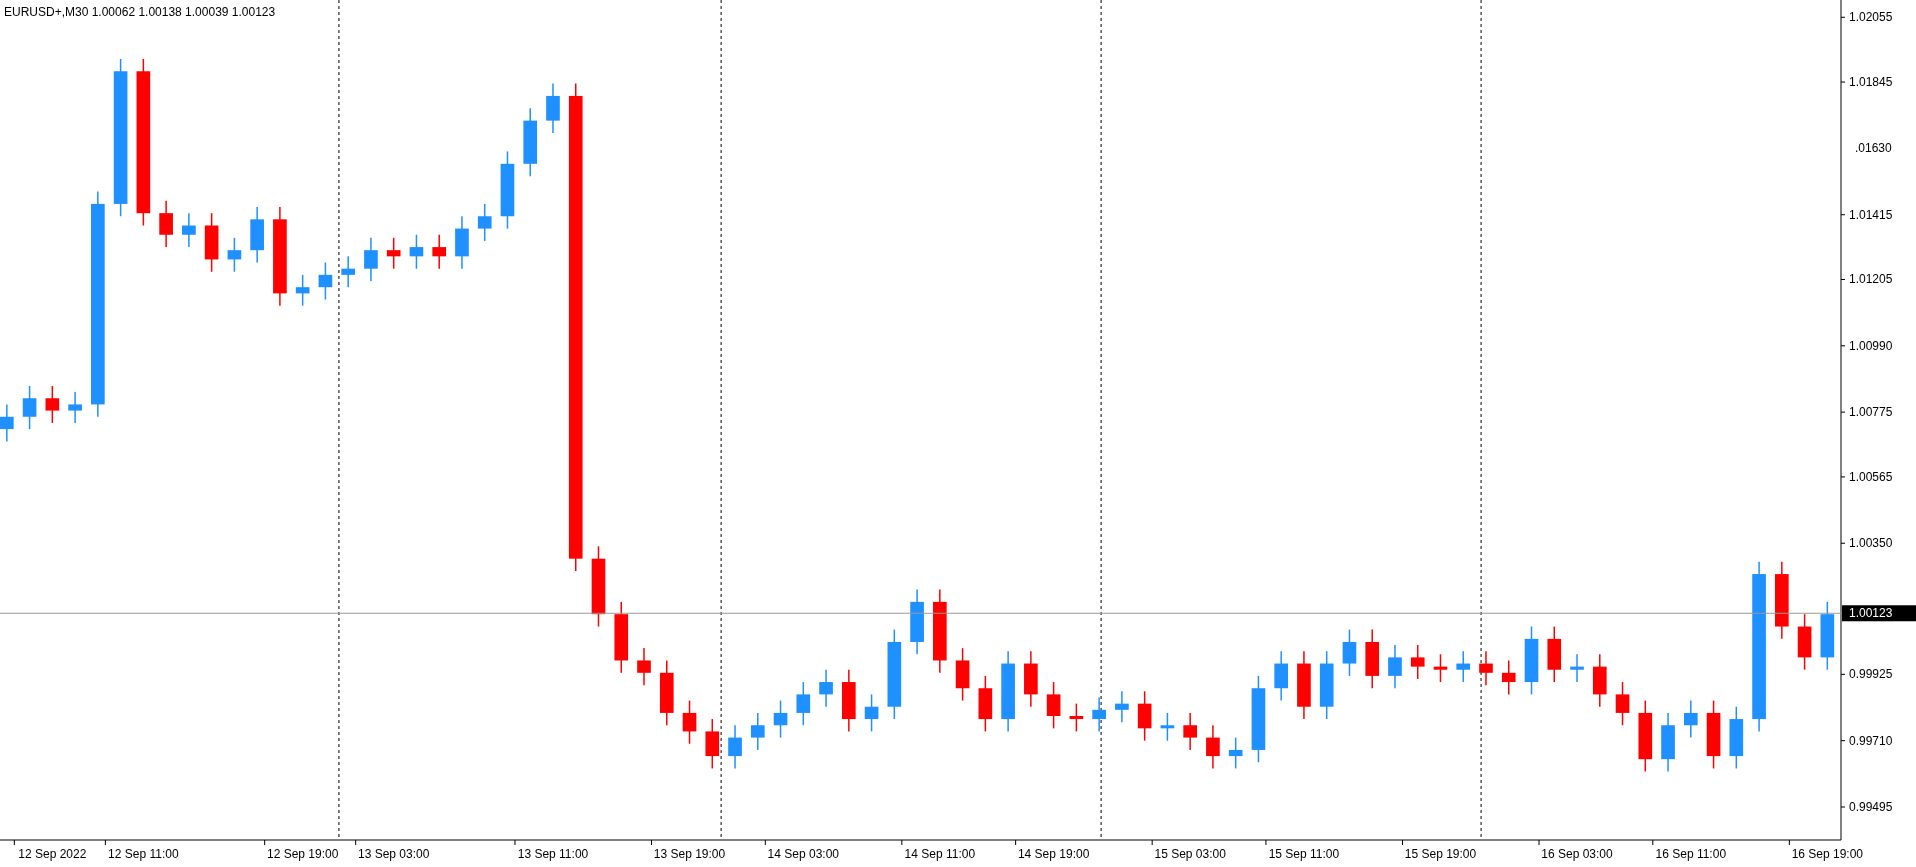 This screenshot has width=1916, height=867. Describe the element at coordinates (1827, 854) in the screenshot. I see `time-label: 16 Sep 19:00` at that location.